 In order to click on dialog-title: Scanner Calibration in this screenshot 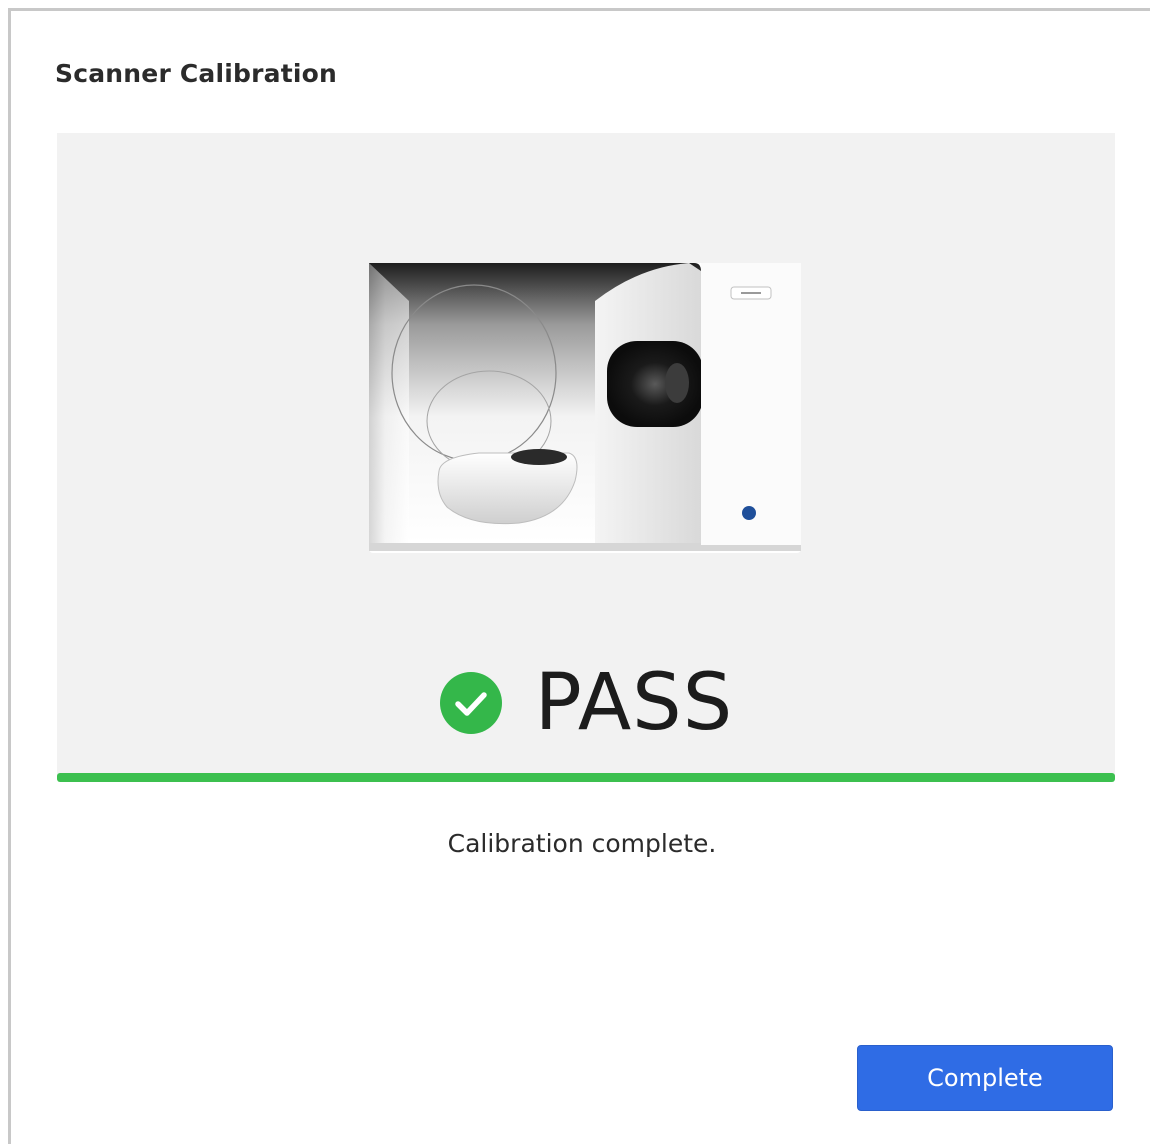, I will do `click(196, 73)`.